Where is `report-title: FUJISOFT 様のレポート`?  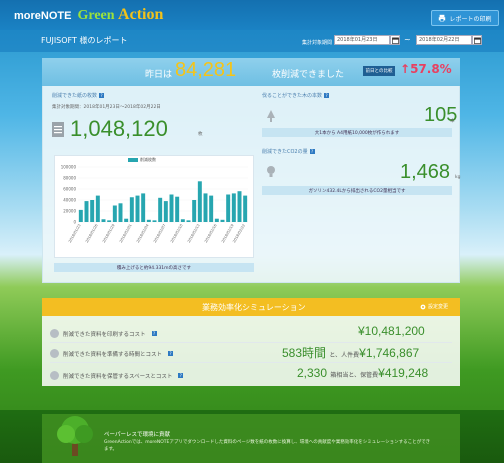 report-title: FUJISOFT 様のレポート is located at coordinates (84, 40).